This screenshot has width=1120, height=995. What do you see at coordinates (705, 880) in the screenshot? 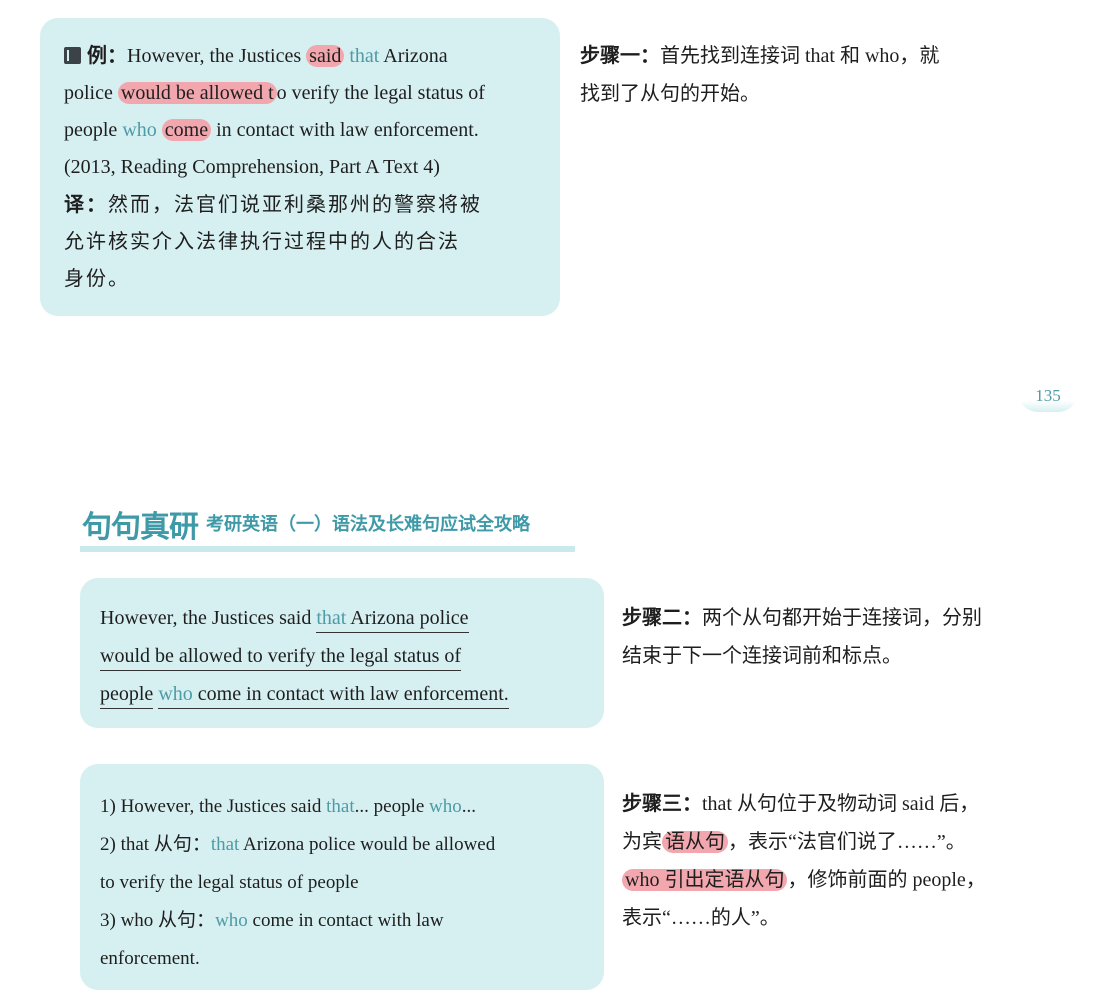
I see `highlight-attributive-clause: who 引出定语从句` at bounding box center [705, 880].